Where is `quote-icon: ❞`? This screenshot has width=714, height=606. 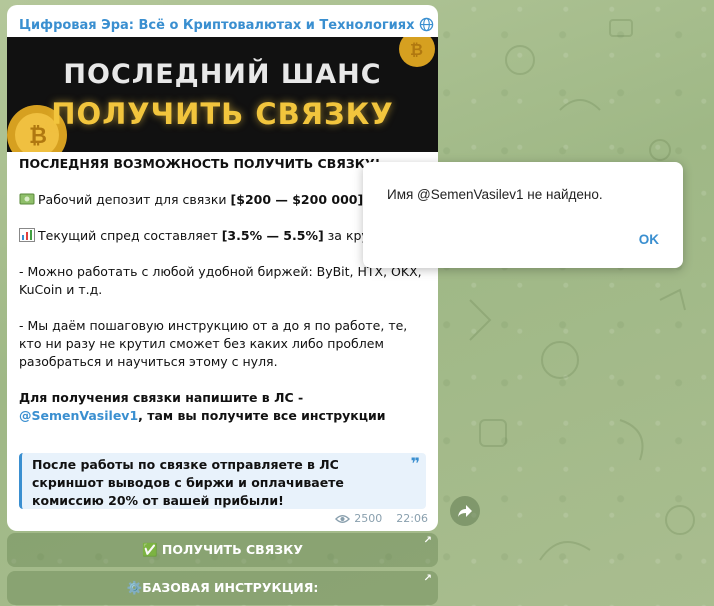
quote-icon: ❞ is located at coordinates (415, 463).